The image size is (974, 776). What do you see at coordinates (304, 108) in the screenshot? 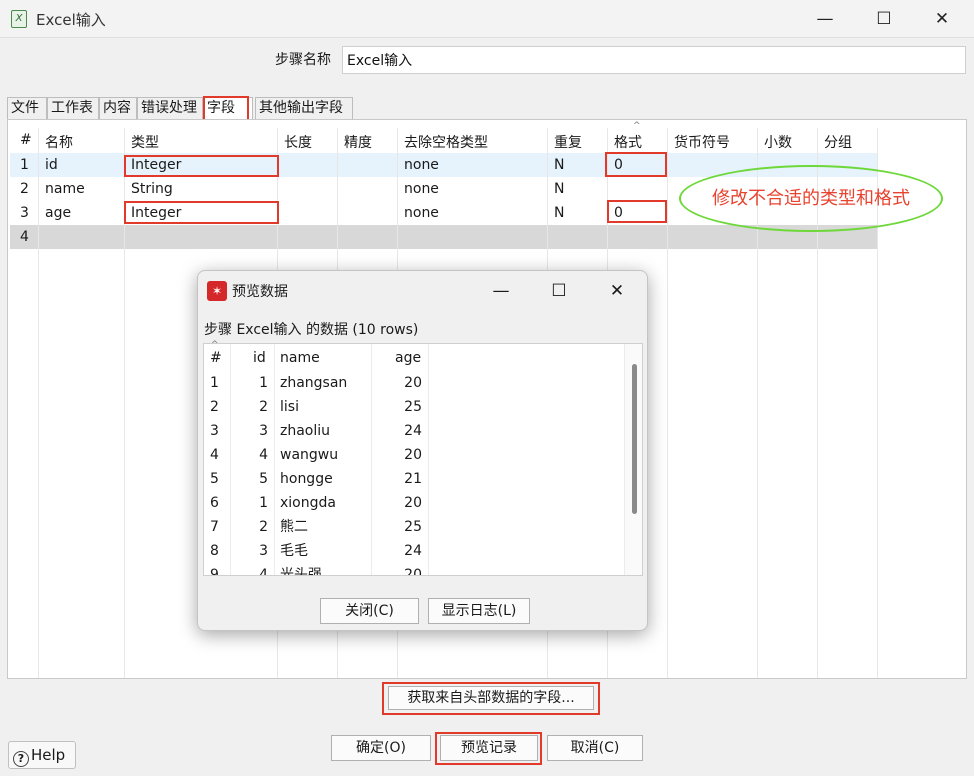
I see `tab-other-output-fields: 其他输出字段` at bounding box center [304, 108].